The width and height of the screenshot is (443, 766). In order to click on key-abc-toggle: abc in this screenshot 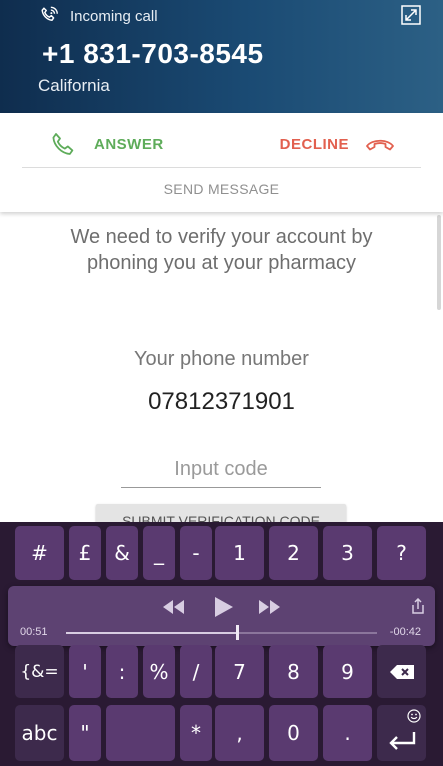, I will do `click(39, 733)`.